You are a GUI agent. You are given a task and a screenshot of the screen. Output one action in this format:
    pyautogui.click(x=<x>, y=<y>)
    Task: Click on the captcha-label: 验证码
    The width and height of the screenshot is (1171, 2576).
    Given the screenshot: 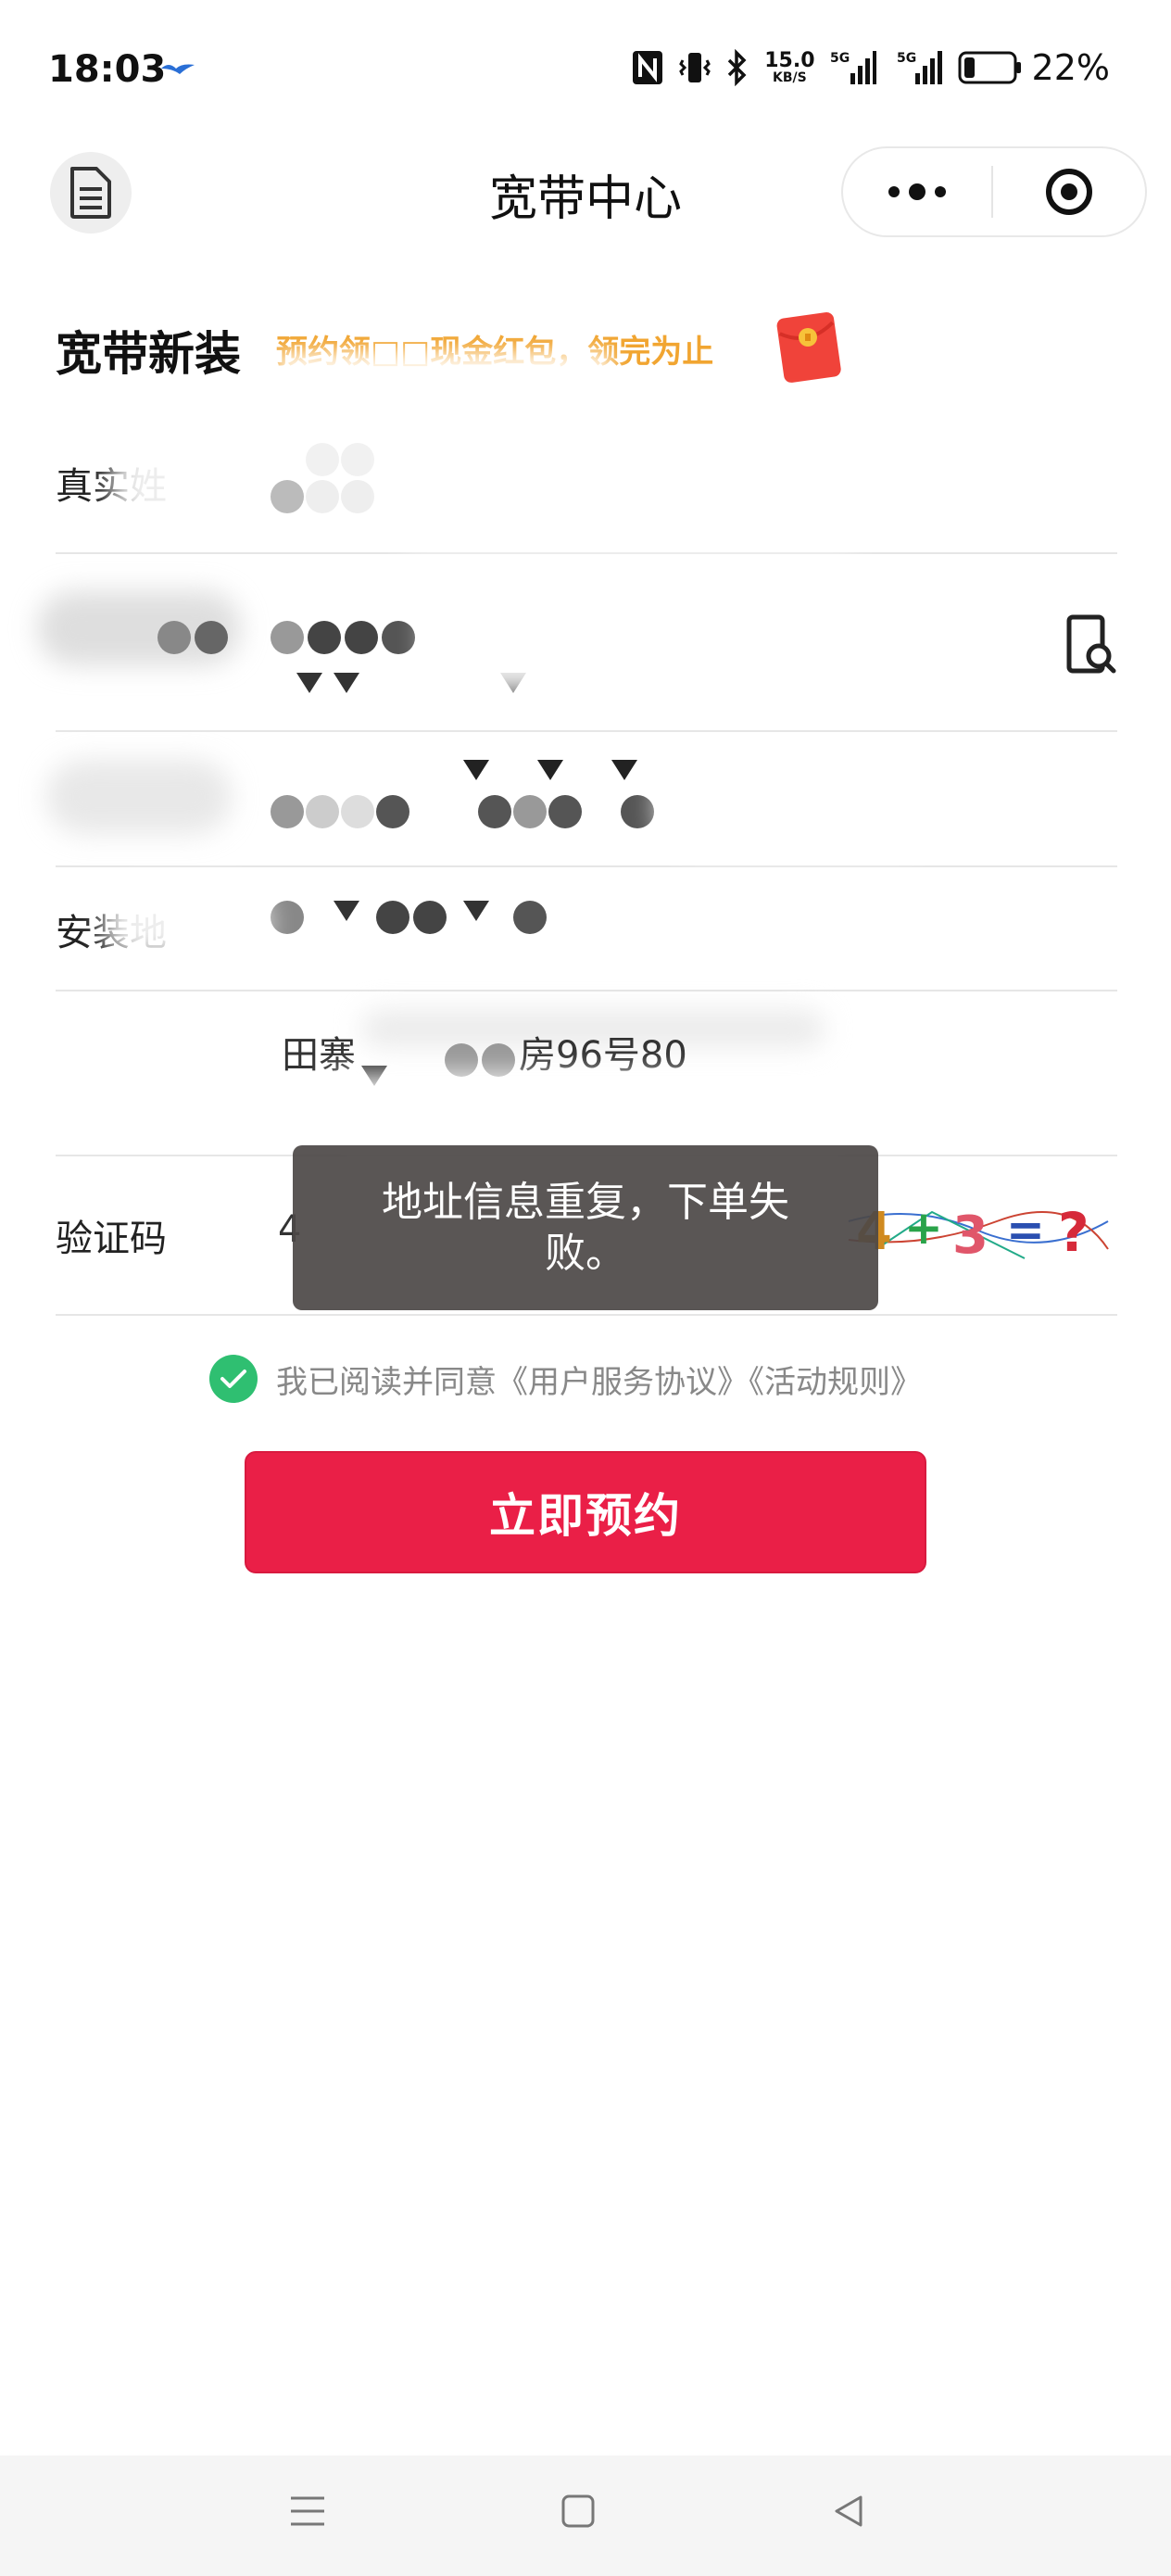 What is the action you would take?
    pyautogui.click(x=112, y=1239)
    